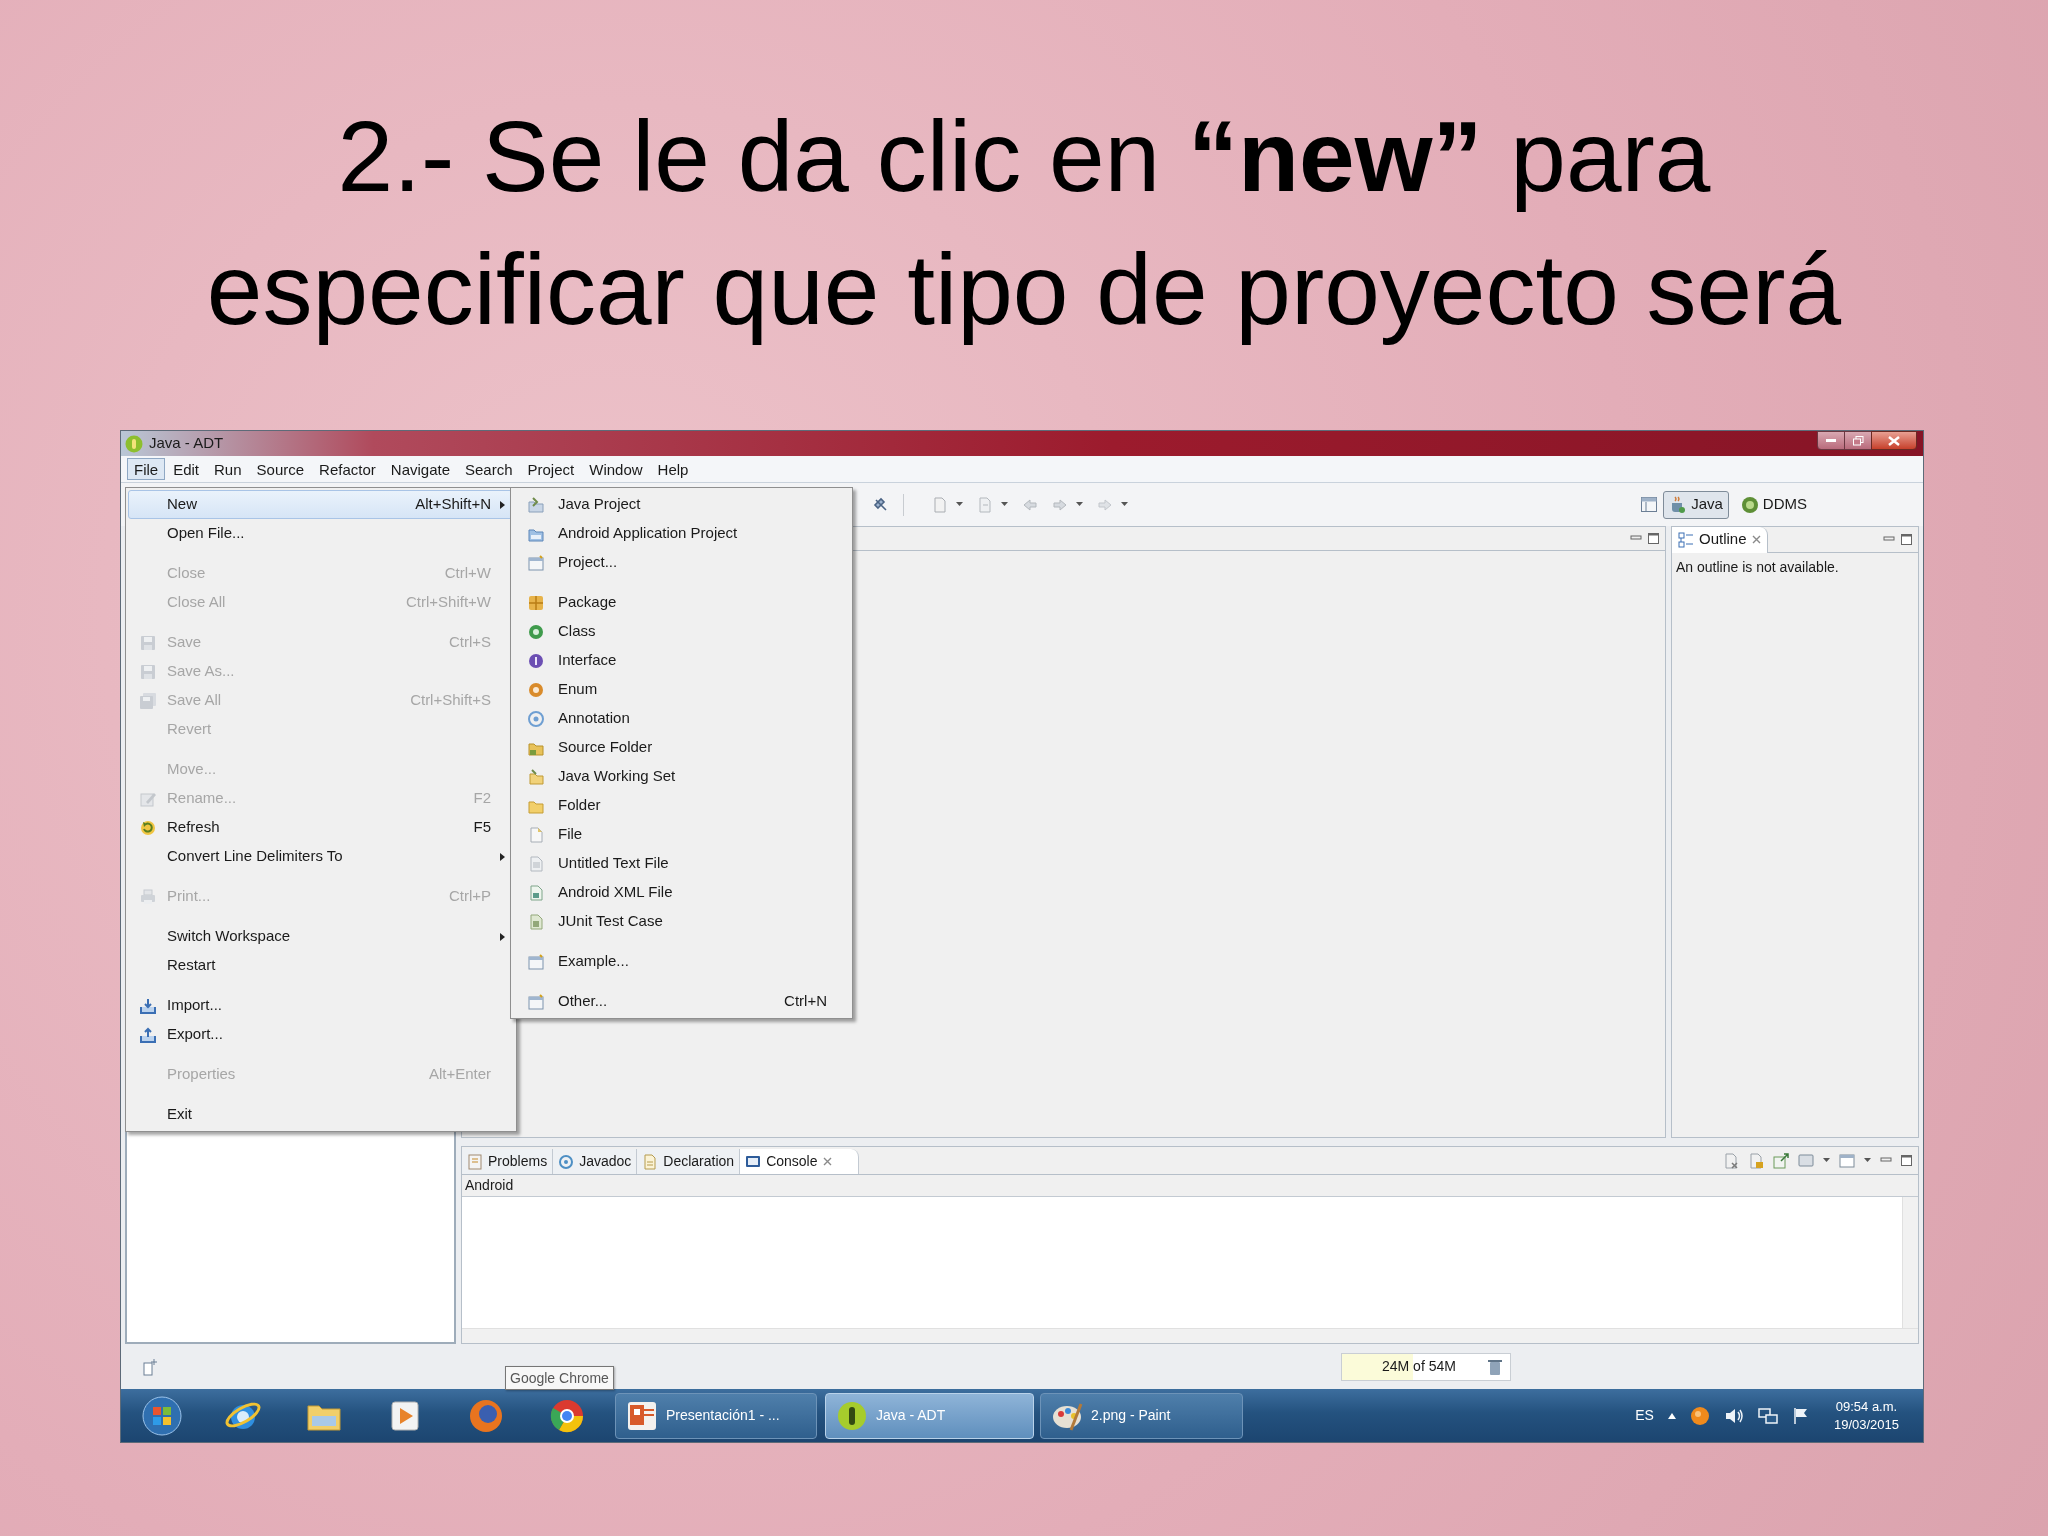 The width and height of the screenshot is (2048, 1536). I want to click on menu-item: Interface, so click(681, 660).